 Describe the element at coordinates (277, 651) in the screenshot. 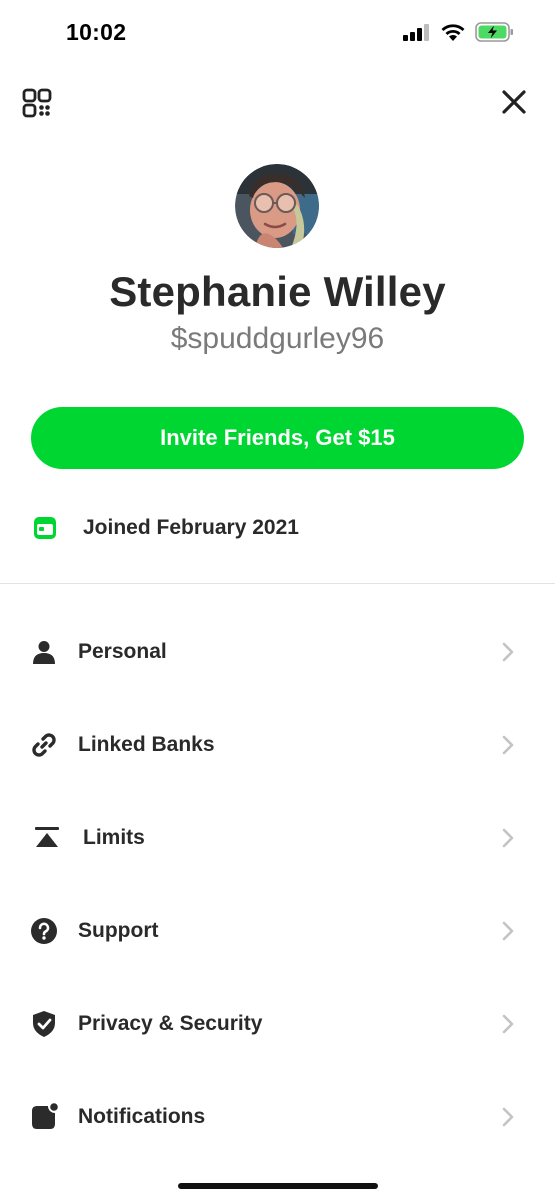

I see `menu-item-personal: Personal` at that location.